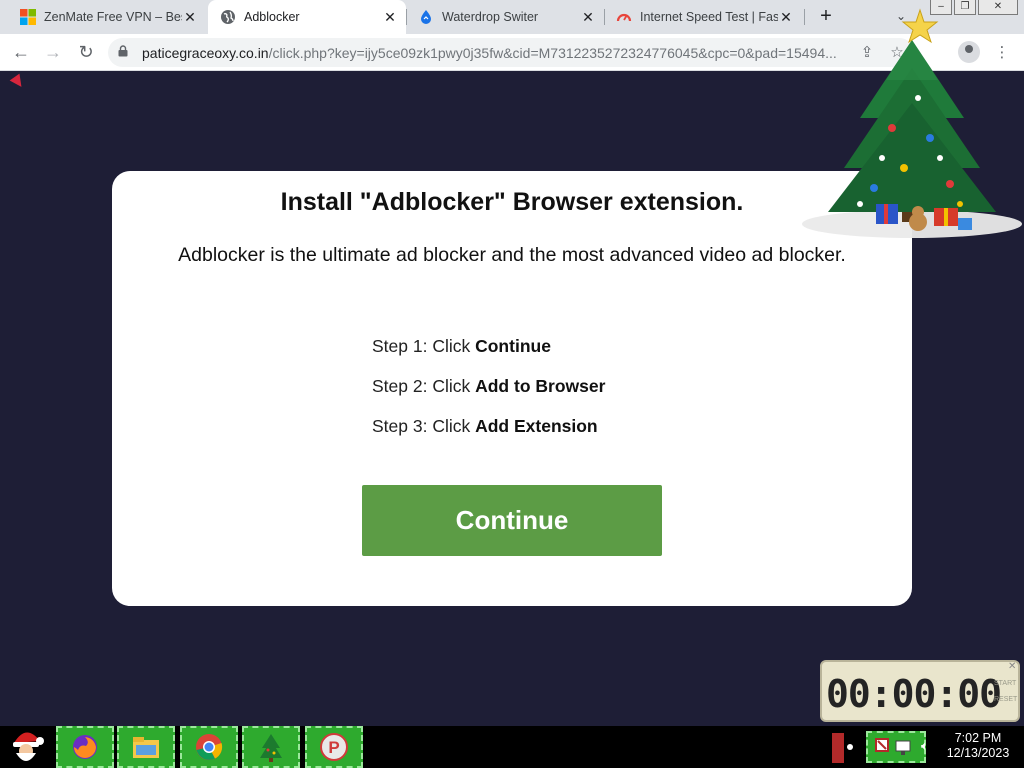 The height and width of the screenshot is (768, 1024). I want to click on windows-logo-icon, so click(28, 17).